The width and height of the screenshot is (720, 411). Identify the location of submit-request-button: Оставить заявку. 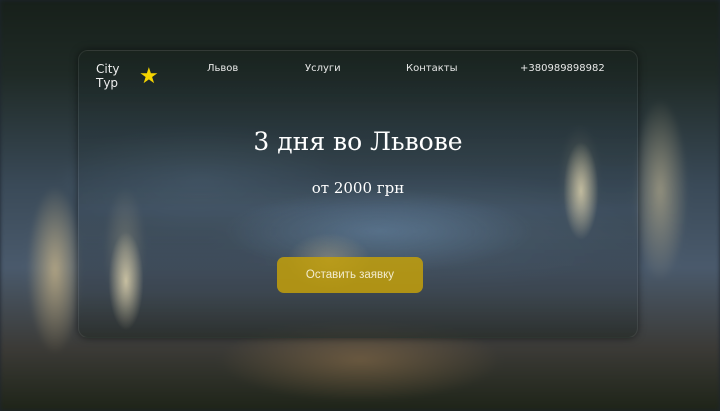
(350, 275).